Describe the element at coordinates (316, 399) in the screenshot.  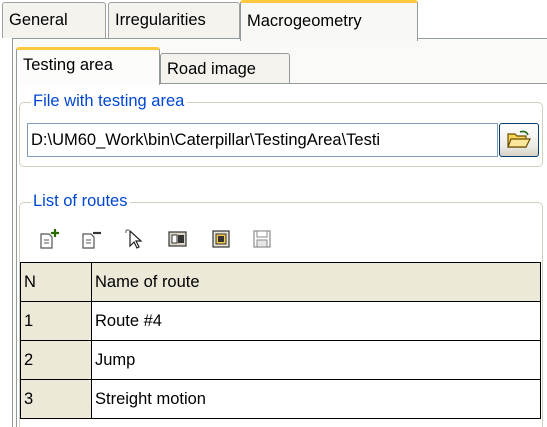
I see `route-name-cell: Streight motion` at that location.